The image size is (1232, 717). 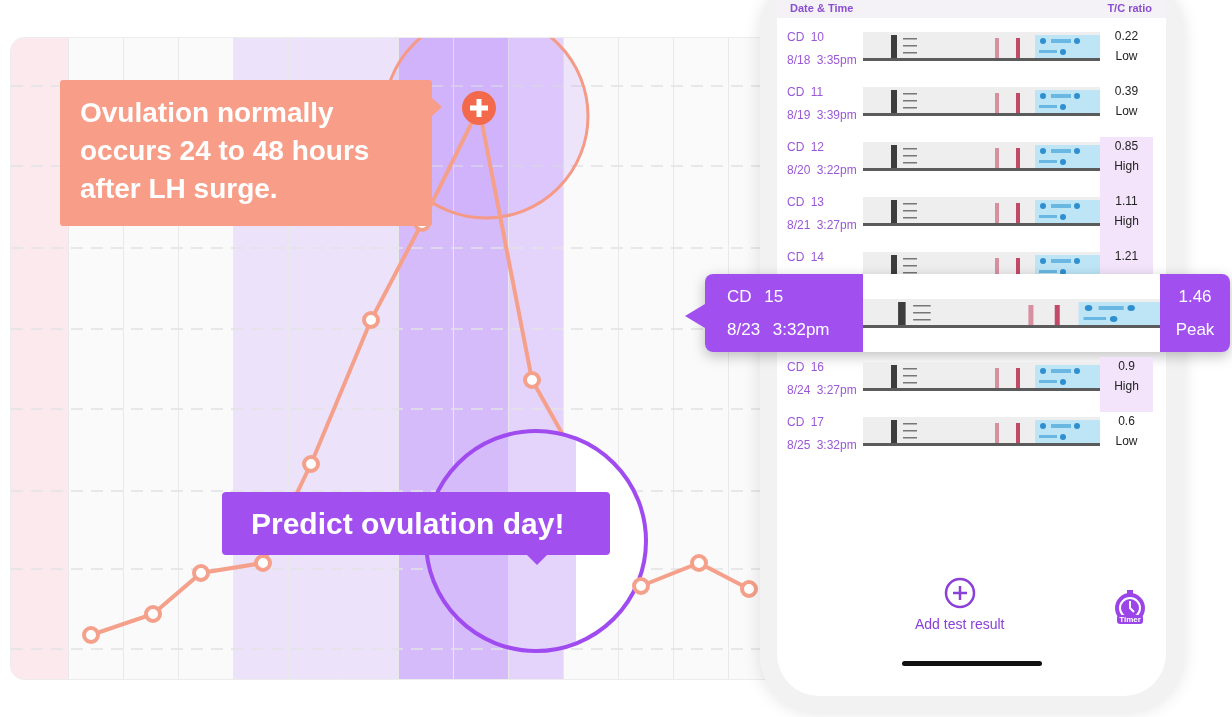 I want to click on predict-note: Predict ovulation day!, so click(x=416, y=523).